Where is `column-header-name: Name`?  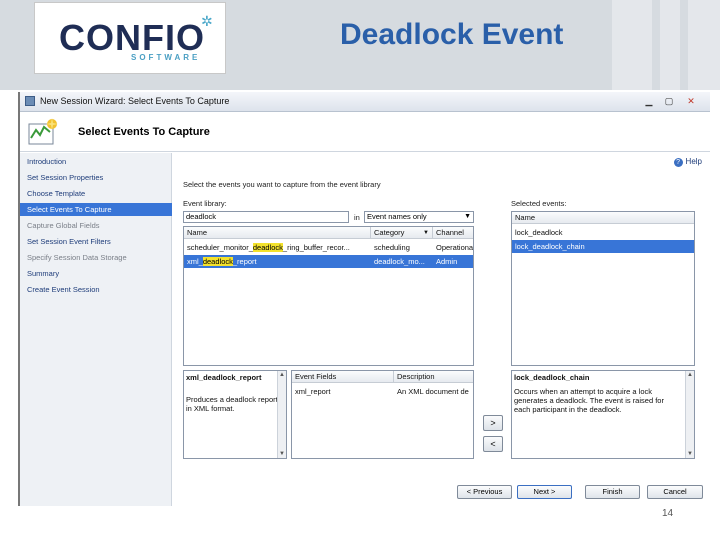
column-header-name: Name is located at coordinates (277, 233).